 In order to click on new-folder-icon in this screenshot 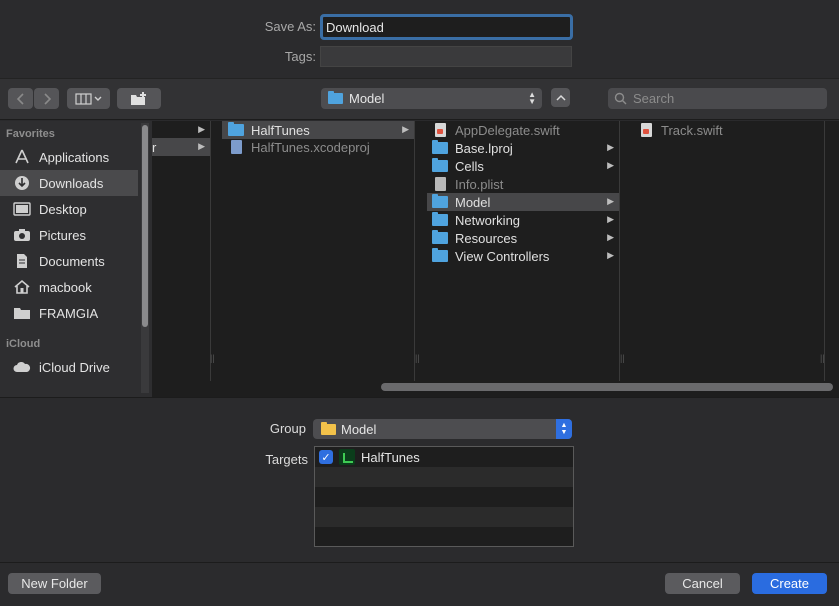, I will do `click(138, 98)`.